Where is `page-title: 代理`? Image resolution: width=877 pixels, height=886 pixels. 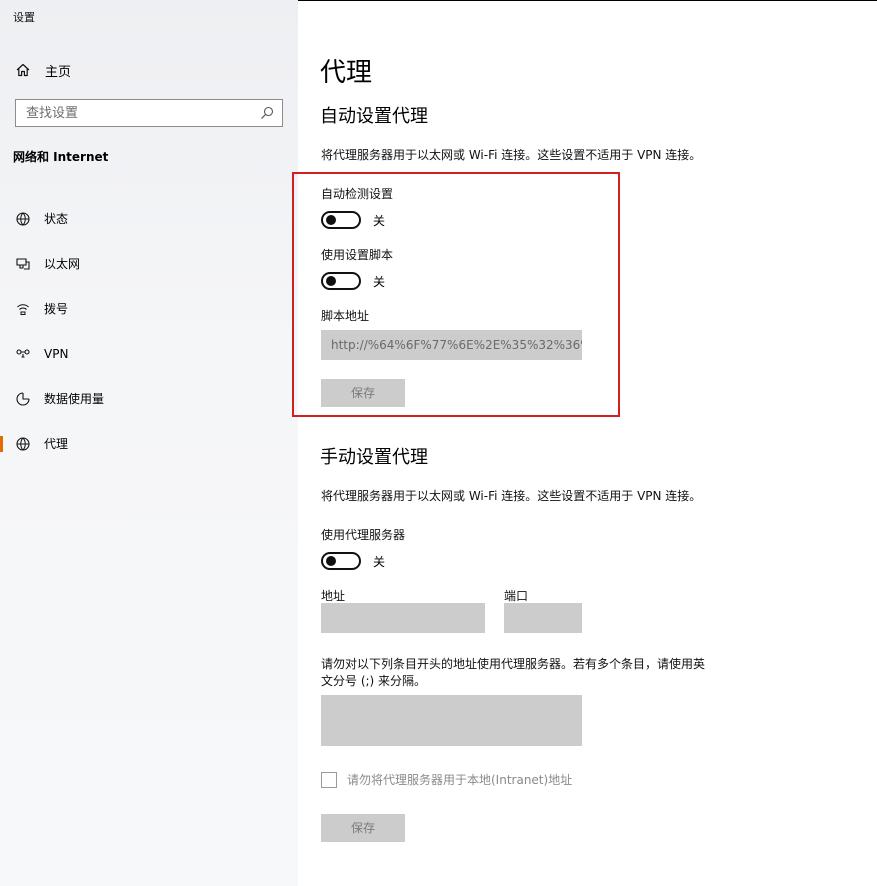
page-title: 代理 is located at coordinates (346, 73).